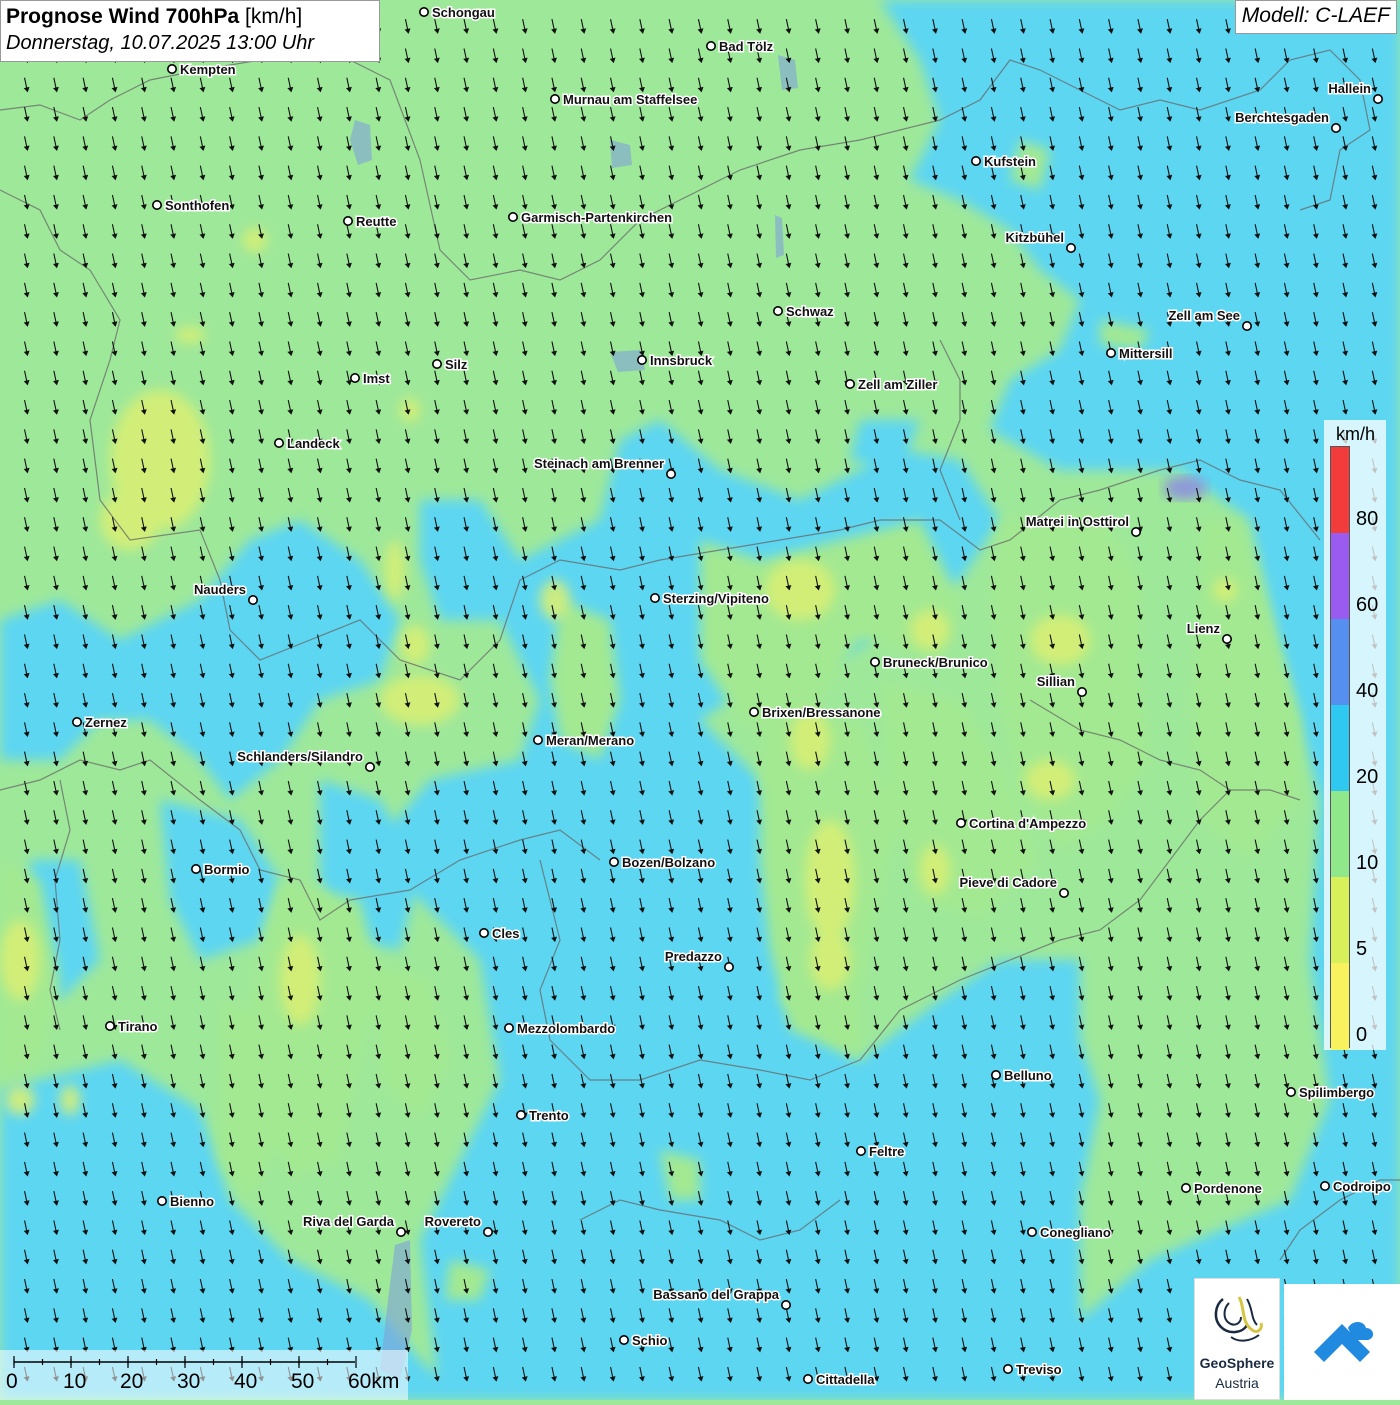 The width and height of the screenshot is (1400, 1405). I want to click on color-legend: km/h 80 60 40 20 10 5 0, so click(1355, 735).